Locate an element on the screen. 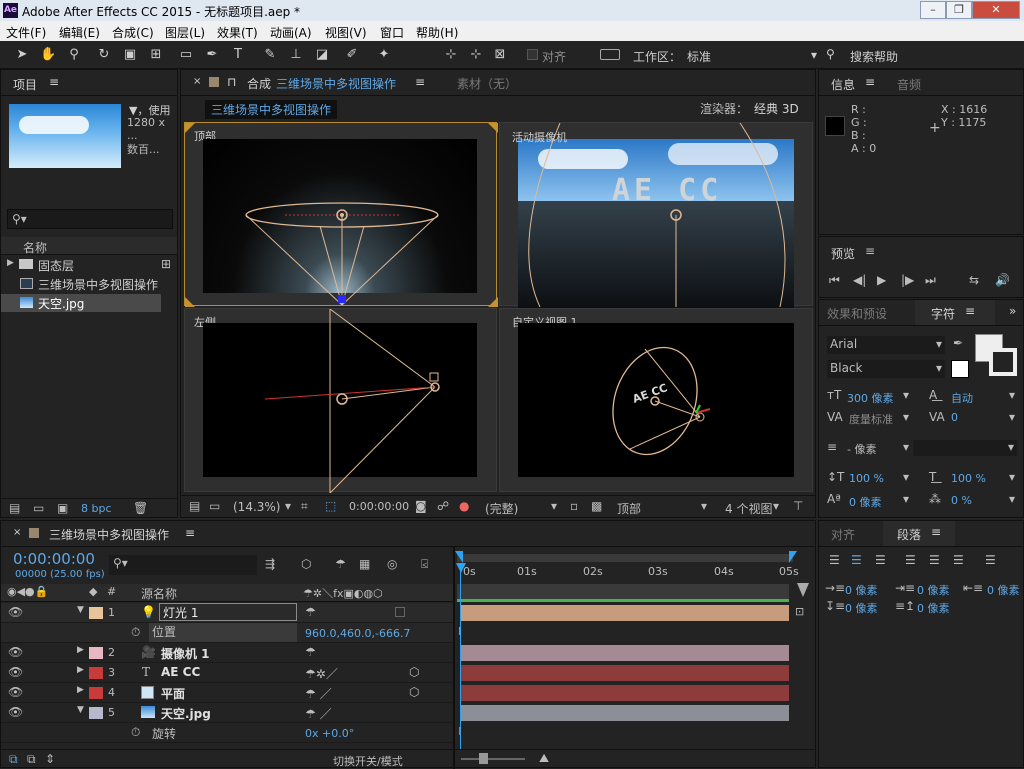 This screenshot has width=1024, height=769. view-active-camera: AE CC 活动摄像机 is located at coordinates (656, 215).